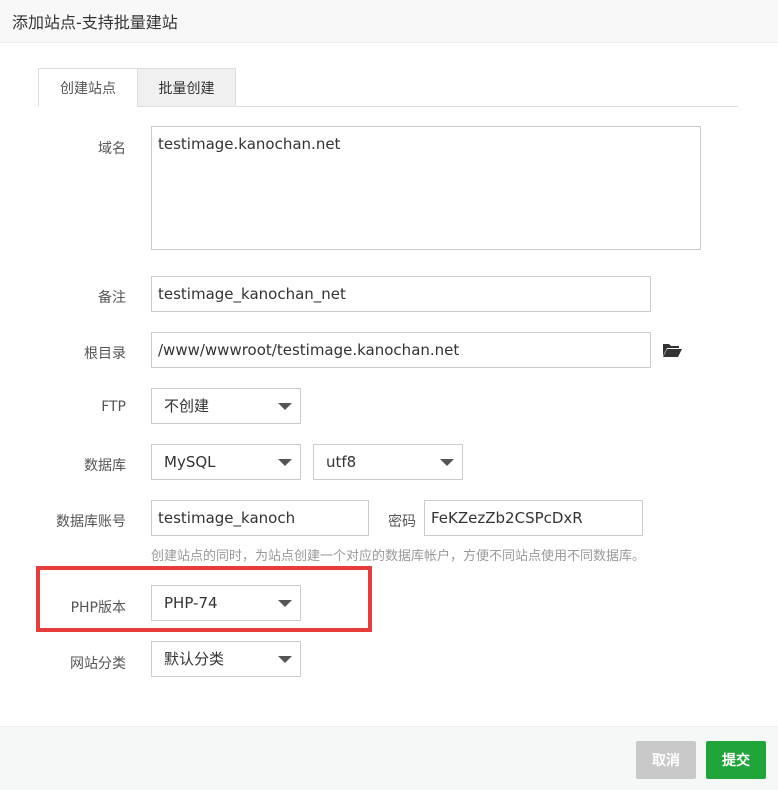  Describe the element at coordinates (112, 149) in the screenshot. I see `domain-label: 域名` at that location.